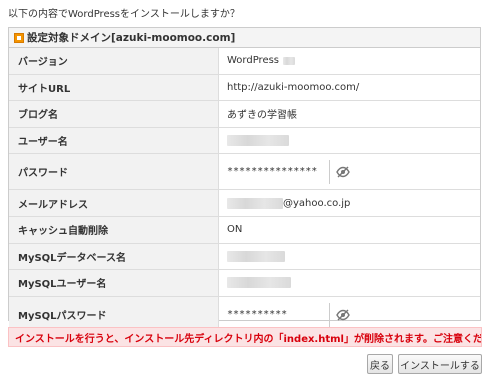  I want to click on row-cache-delete: キャッシュ自動削除 ON, so click(244, 230).